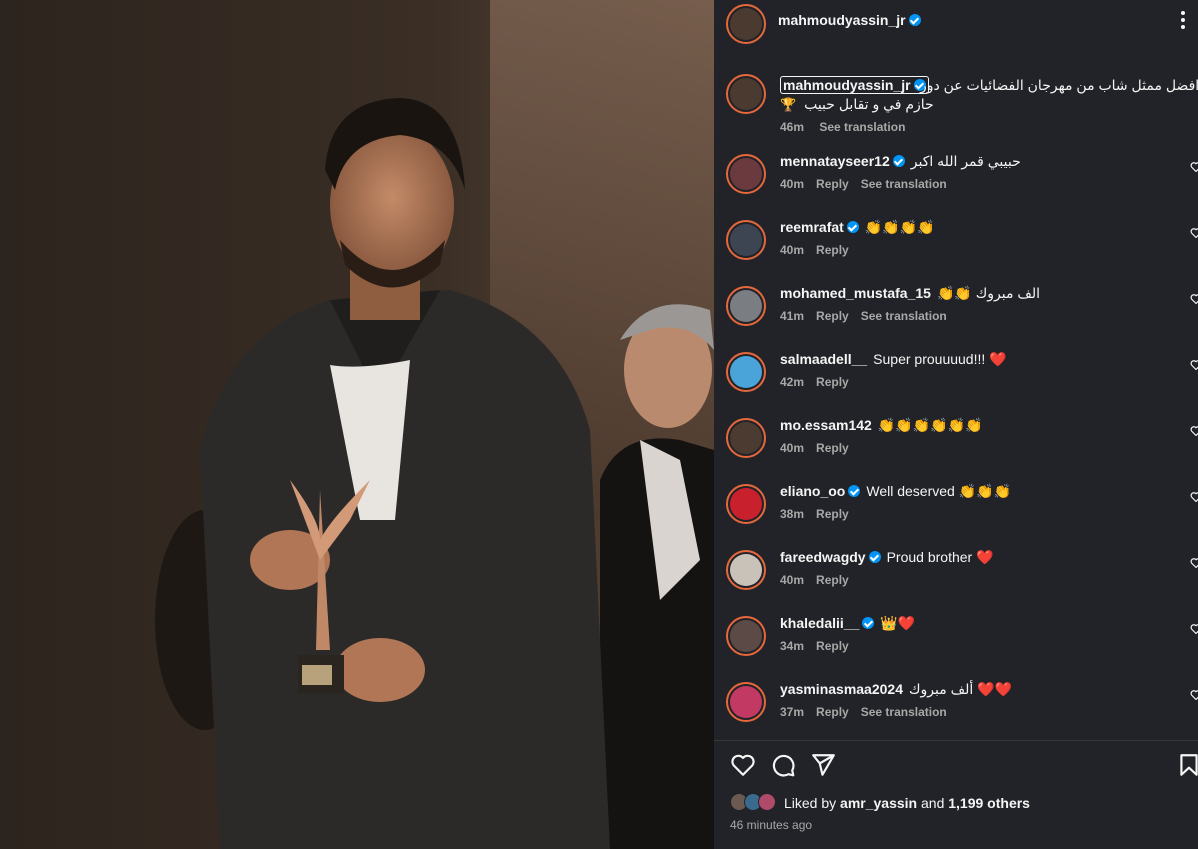 The image size is (1198, 849). Describe the element at coordinates (842, 20) in the screenshot. I see `author-username: mahmoudyassin_jr` at that location.